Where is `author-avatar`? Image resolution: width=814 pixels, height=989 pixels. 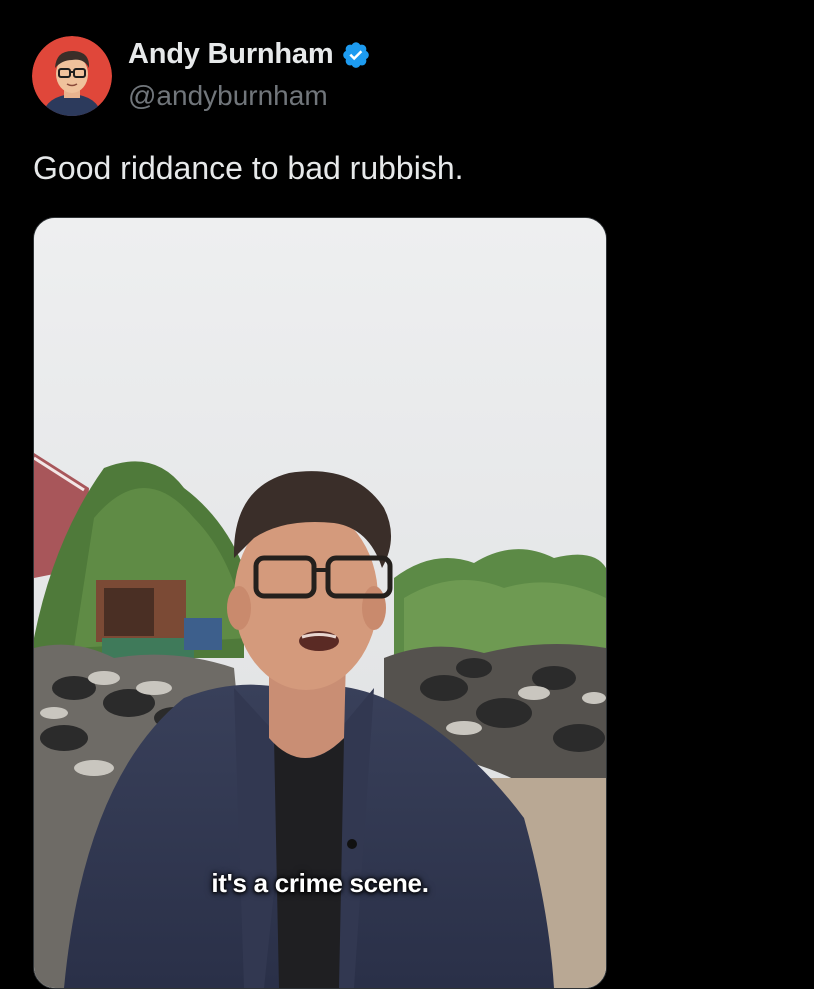
author-avatar is located at coordinates (72, 76).